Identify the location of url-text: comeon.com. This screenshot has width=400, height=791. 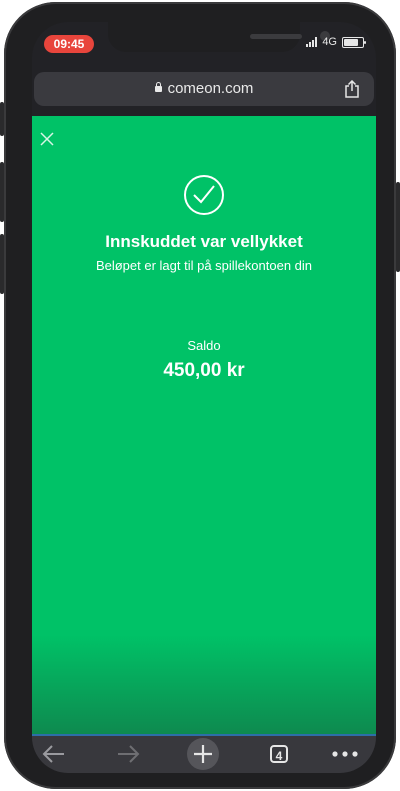
(210, 88).